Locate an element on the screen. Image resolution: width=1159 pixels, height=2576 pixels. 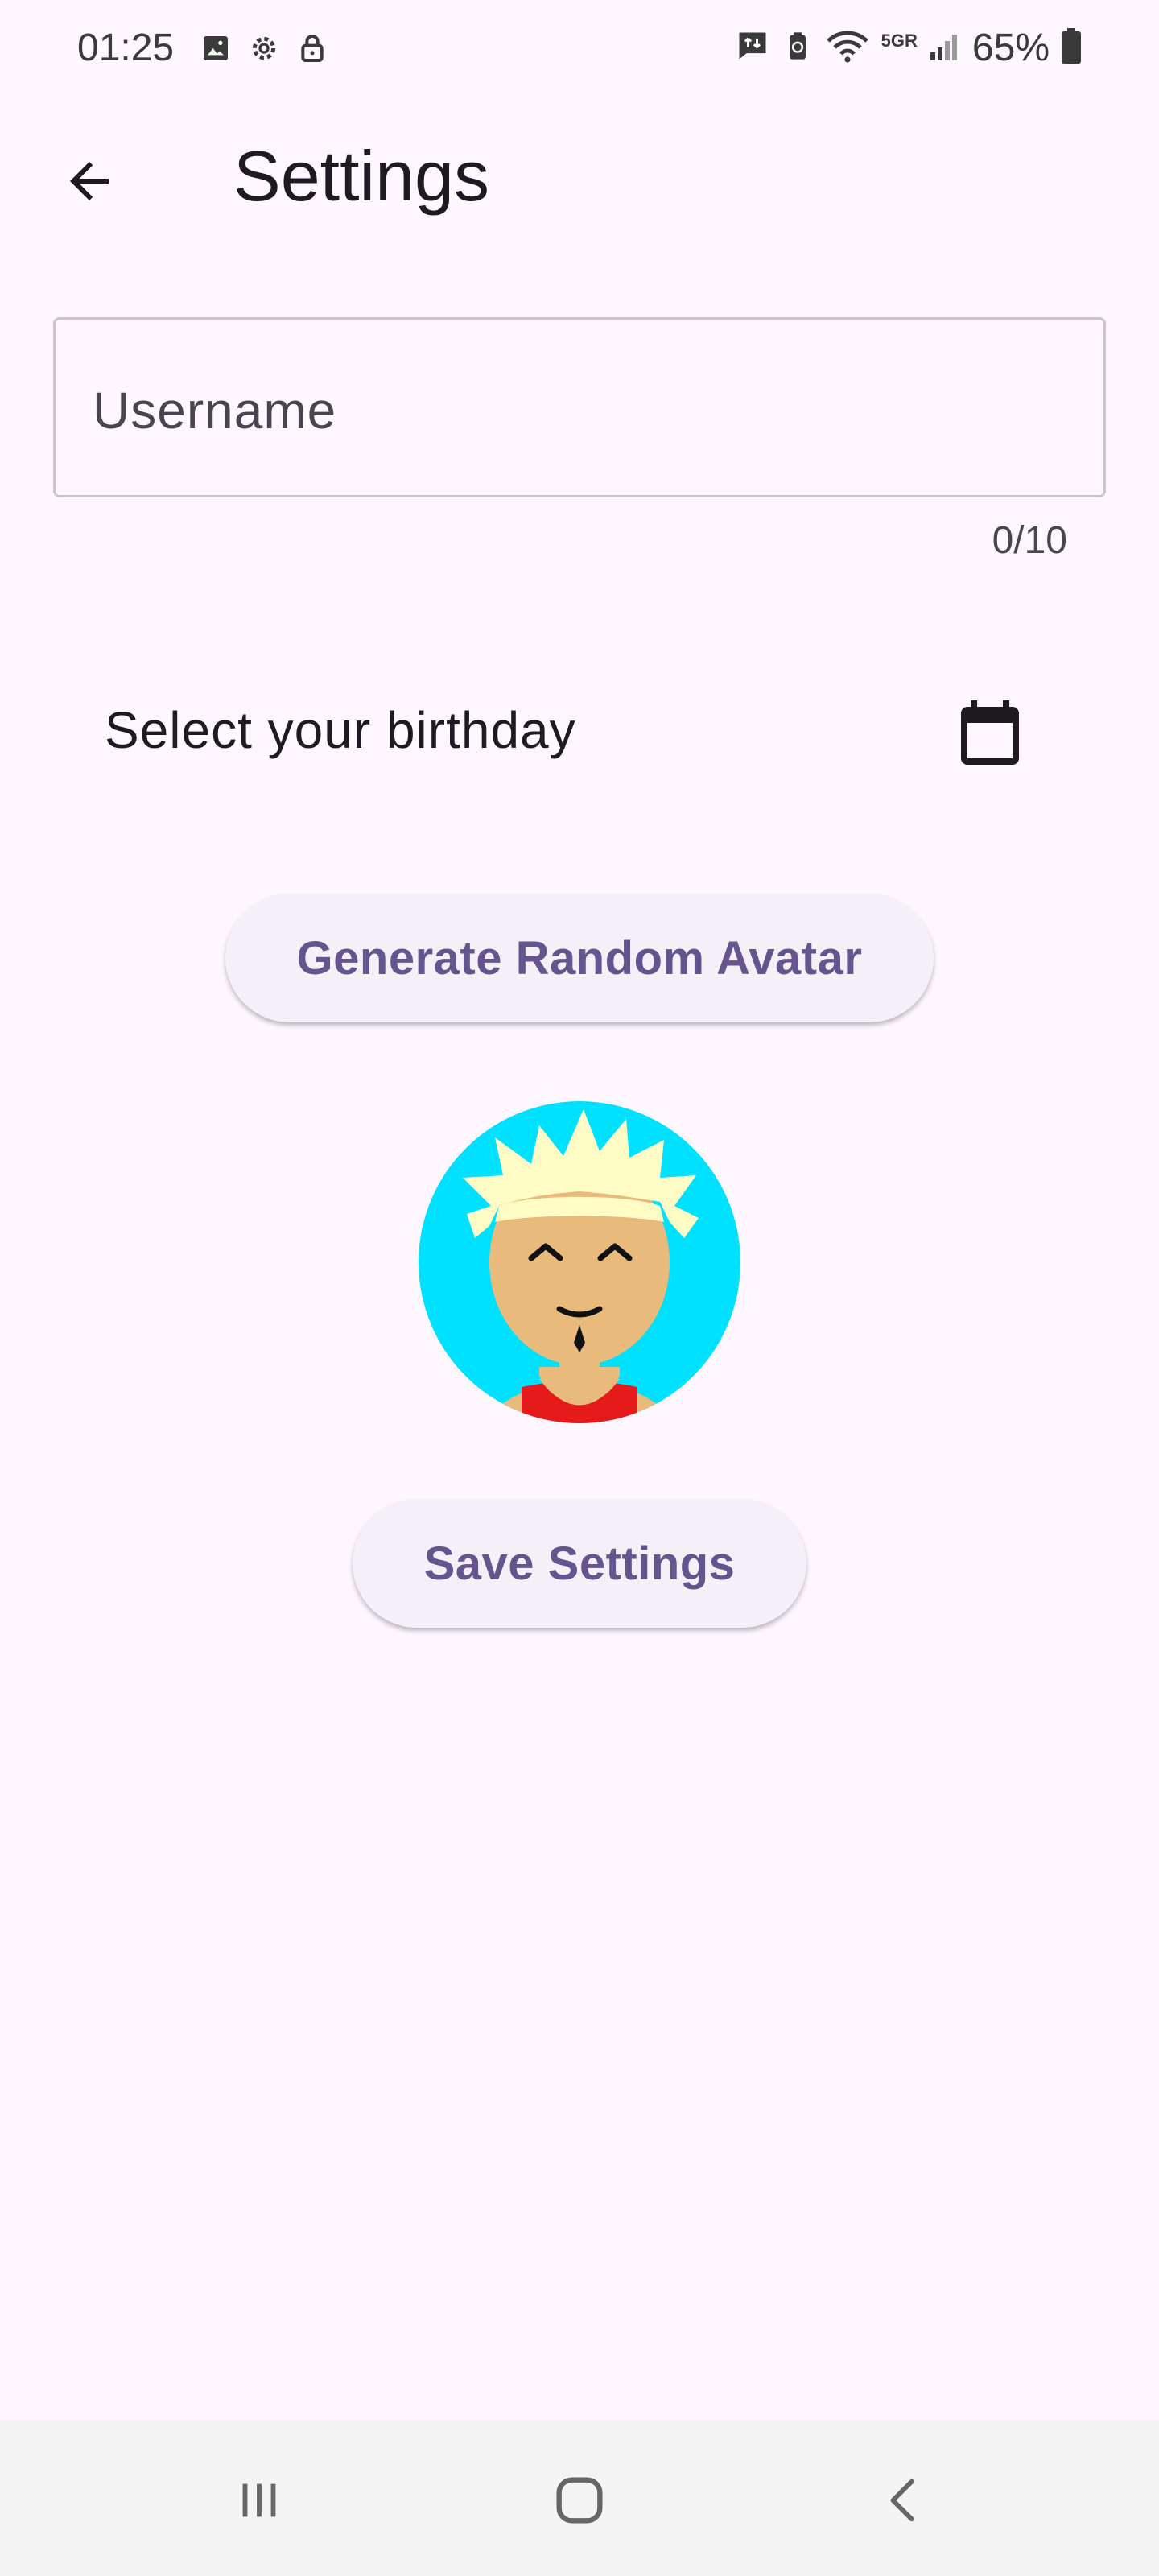
battery-saver-icon is located at coordinates (798, 48).